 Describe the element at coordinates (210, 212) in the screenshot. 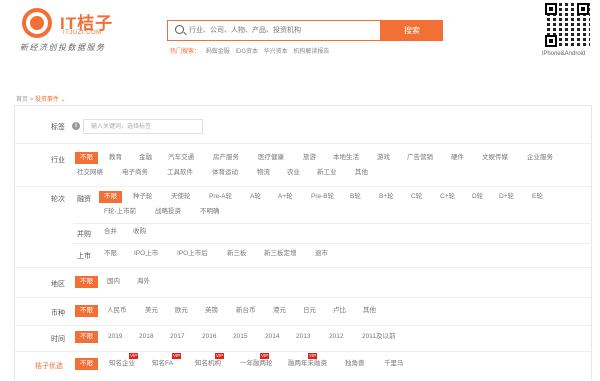

I see `financing-option: 不明确` at that location.